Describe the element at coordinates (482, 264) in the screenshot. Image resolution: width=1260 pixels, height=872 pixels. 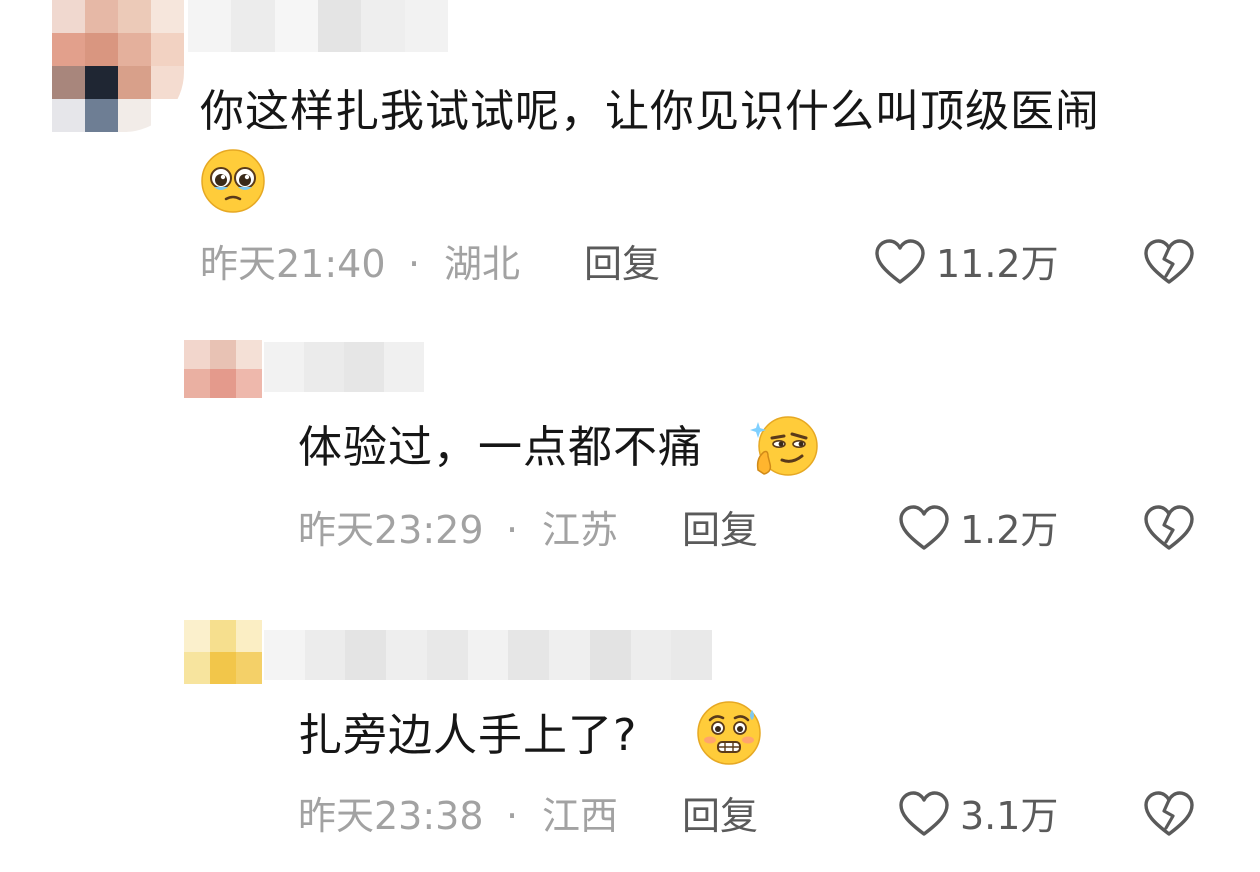
I see `comment-location: 湖北` at that location.